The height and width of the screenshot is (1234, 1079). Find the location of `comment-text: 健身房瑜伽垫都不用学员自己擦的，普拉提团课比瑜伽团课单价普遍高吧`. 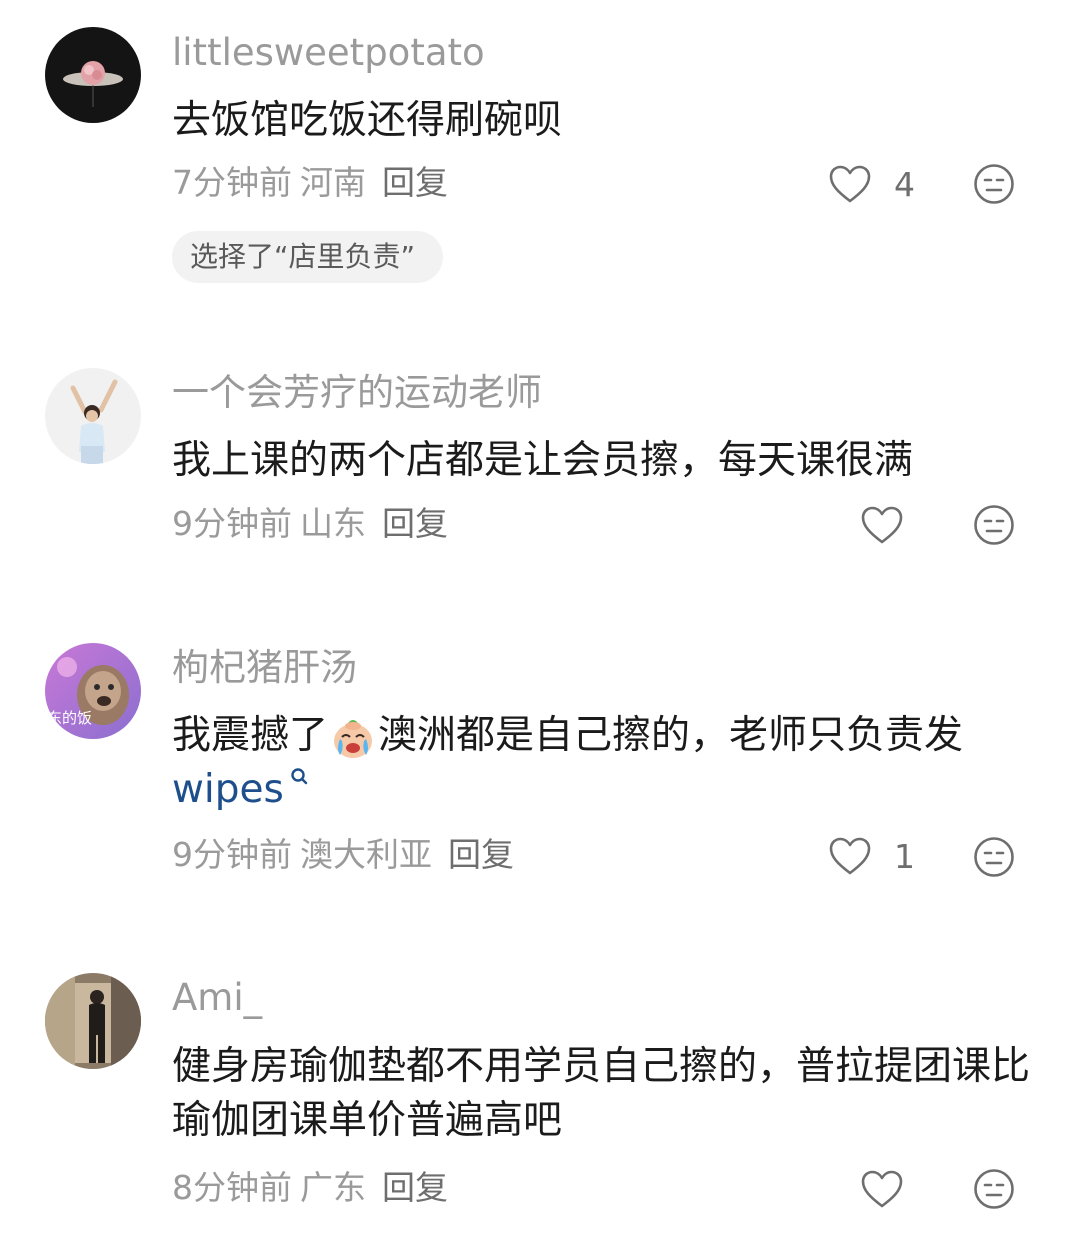

comment-text: 健身房瑜伽垫都不用学员自己擦的，普拉提团课比瑜伽团课单价普遍高吧 is located at coordinates (601, 1093).